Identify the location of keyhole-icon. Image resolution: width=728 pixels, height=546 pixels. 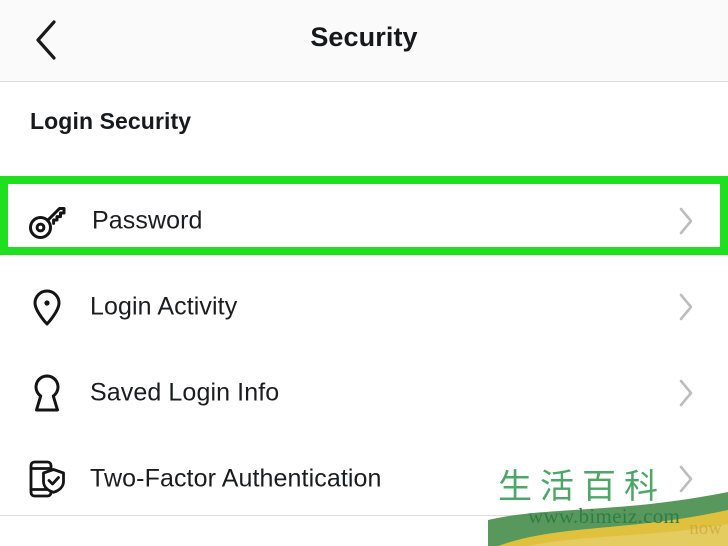
(47, 393).